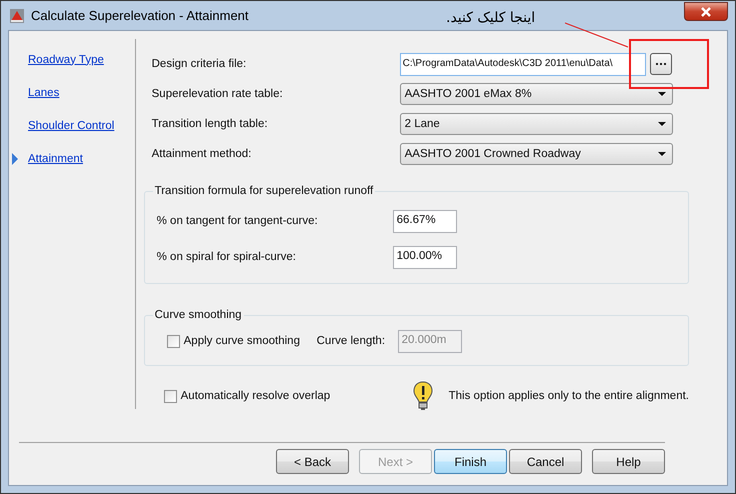 The width and height of the screenshot is (736, 494). I want to click on window-title: Calculate Superelevation - Attainment, so click(140, 15).